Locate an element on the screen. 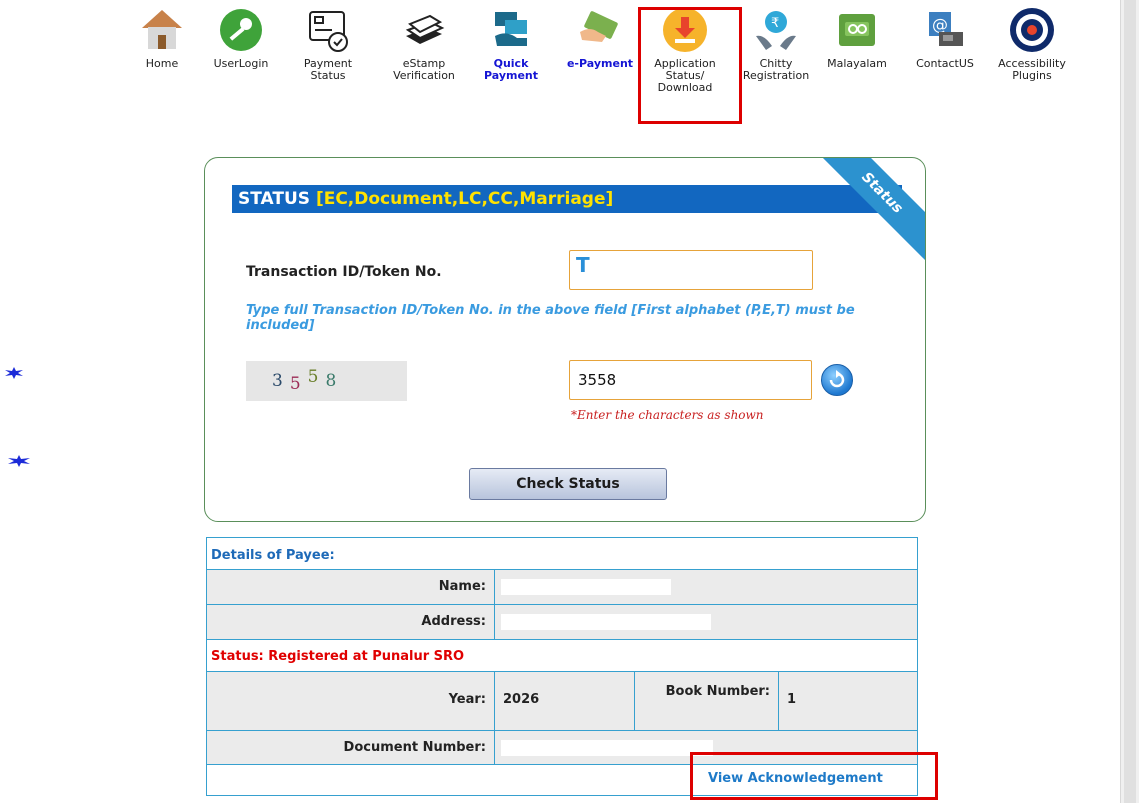  captcha-char: 3 is located at coordinates (281, 381).